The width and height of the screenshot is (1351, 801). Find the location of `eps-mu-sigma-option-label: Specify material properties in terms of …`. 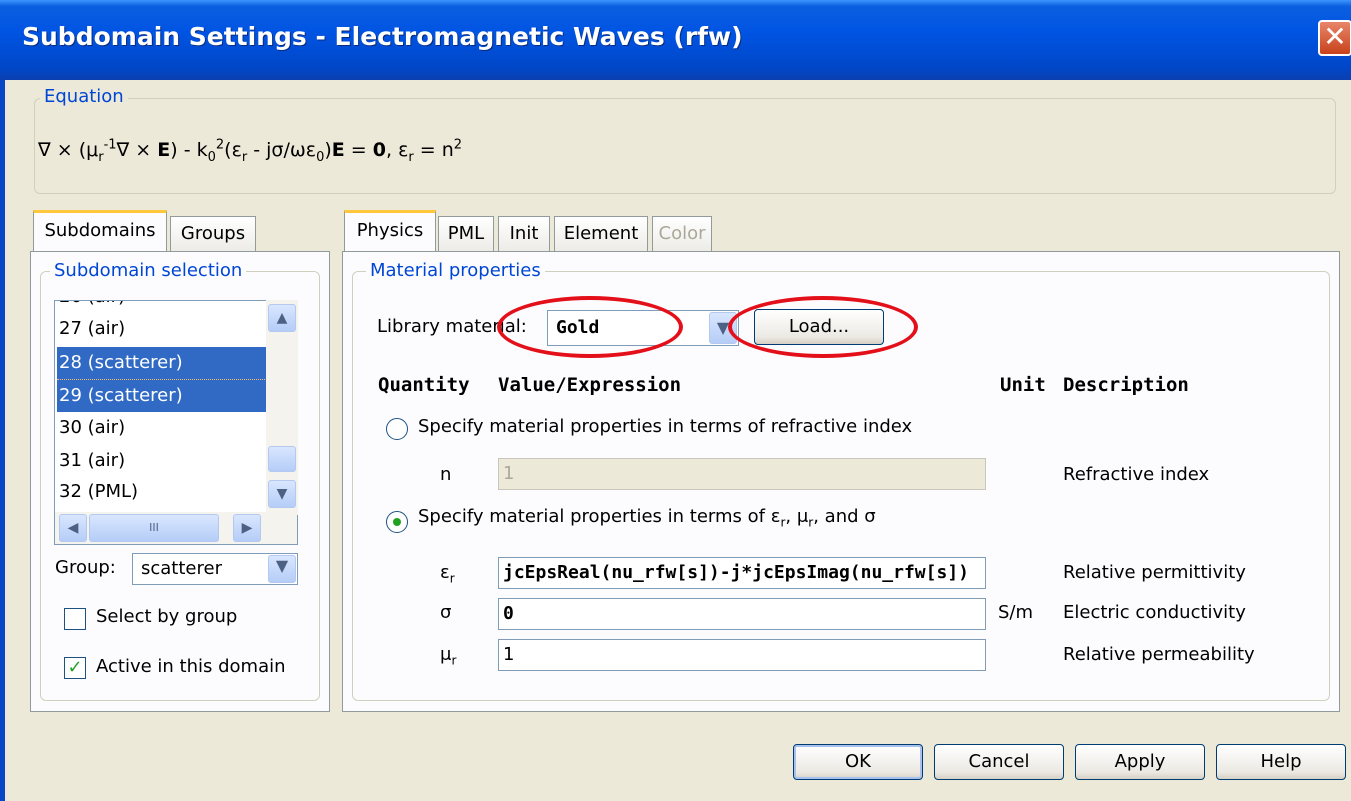

eps-mu-sigma-option-label: Specify material properties in terms of … is located at coordinates (647, 518).